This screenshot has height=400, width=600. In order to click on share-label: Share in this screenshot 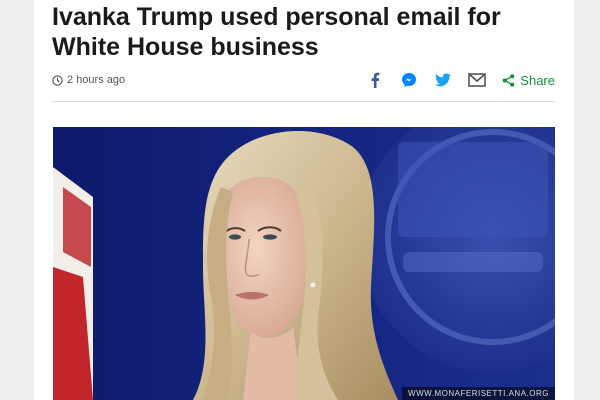, I will do `click(537, 80)`.